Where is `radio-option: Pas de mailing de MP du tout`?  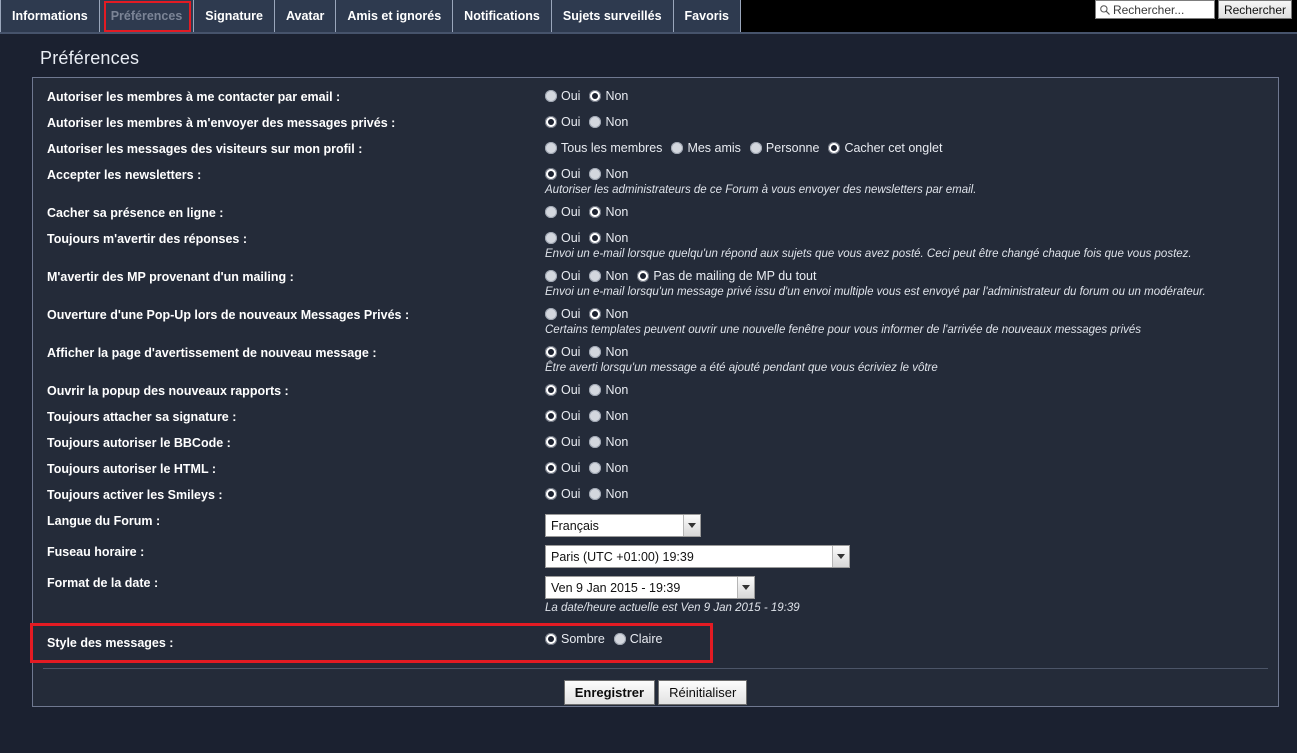
radio-option: Pas de mailing de MP du tout is located at coordinates (726, 276).